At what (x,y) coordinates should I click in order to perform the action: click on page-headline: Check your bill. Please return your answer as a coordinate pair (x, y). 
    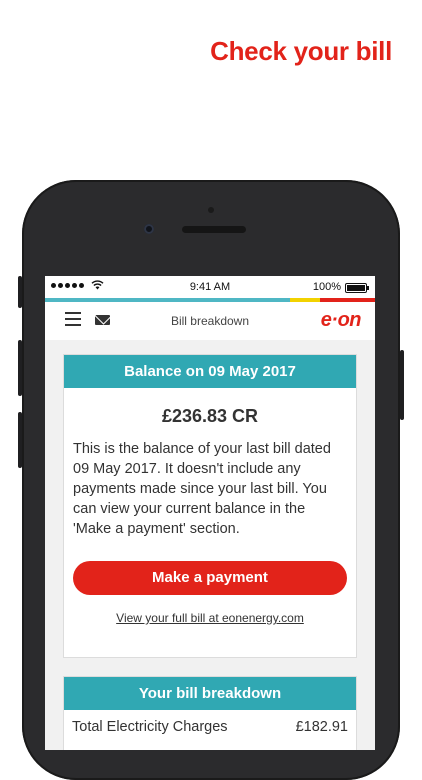
    Looking at the image, I should click on (301, 51).